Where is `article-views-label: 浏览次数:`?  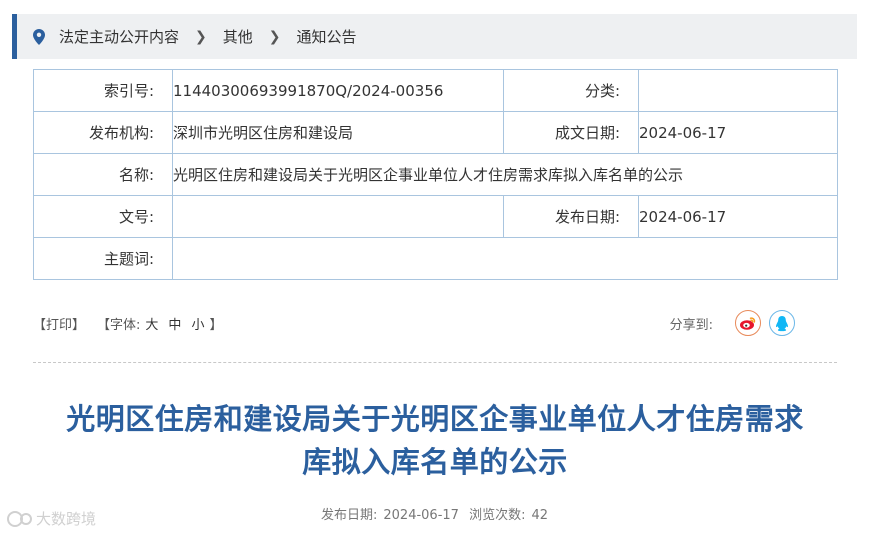
article-views-label: 浏览次数: is located at coordinates (497, 515).